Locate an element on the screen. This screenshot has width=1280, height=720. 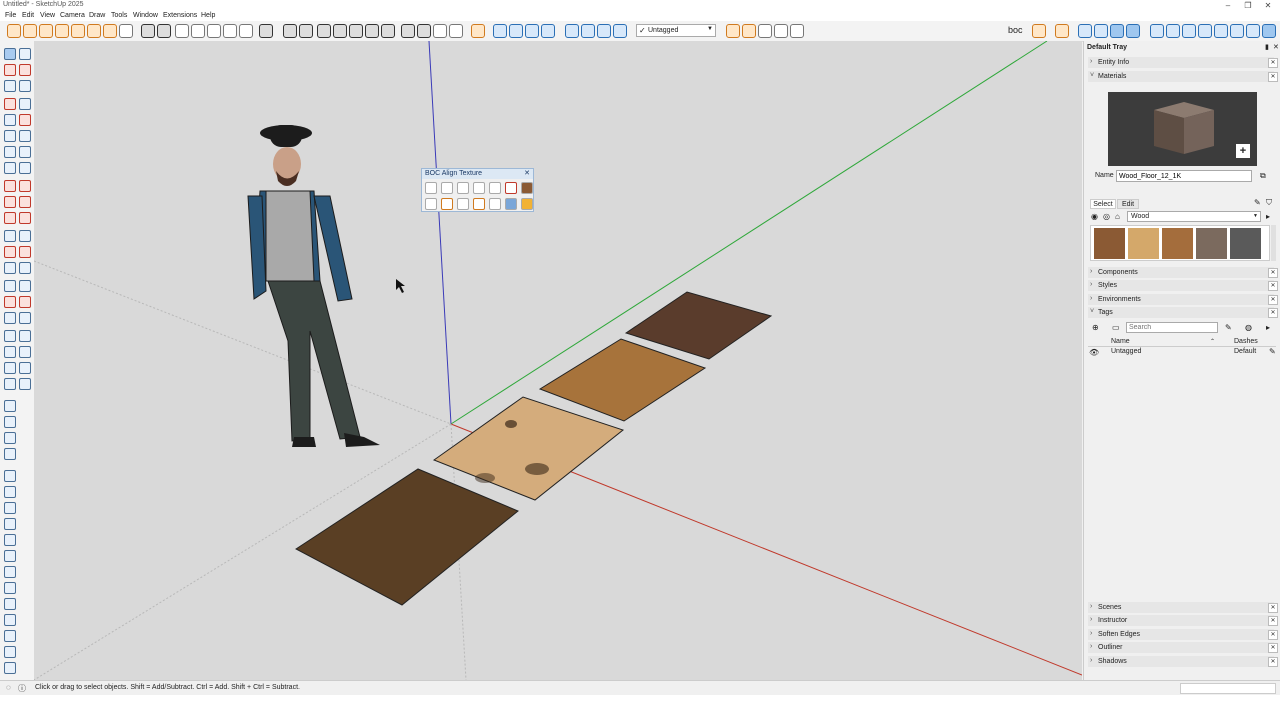
layout-icon is located at coordinates (408, 31).